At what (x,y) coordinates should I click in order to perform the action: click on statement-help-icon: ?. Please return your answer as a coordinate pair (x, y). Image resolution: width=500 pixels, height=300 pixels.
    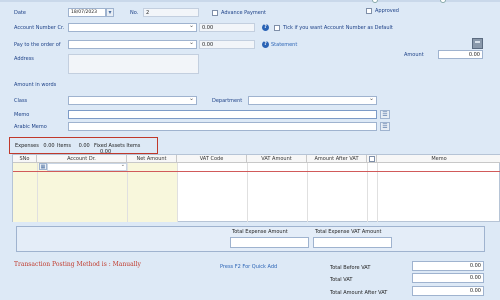
    Looking at the image, I should click on (265, 44).